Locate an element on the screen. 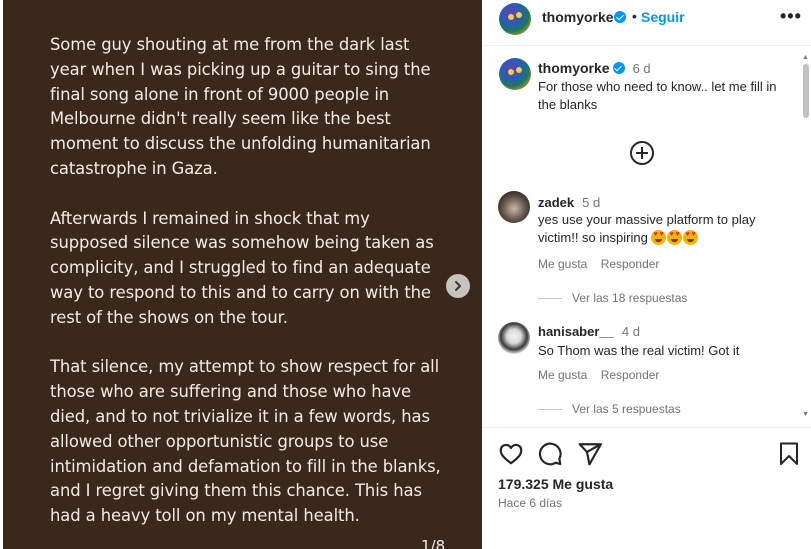  post-edge is located at coordinates (1, 274).